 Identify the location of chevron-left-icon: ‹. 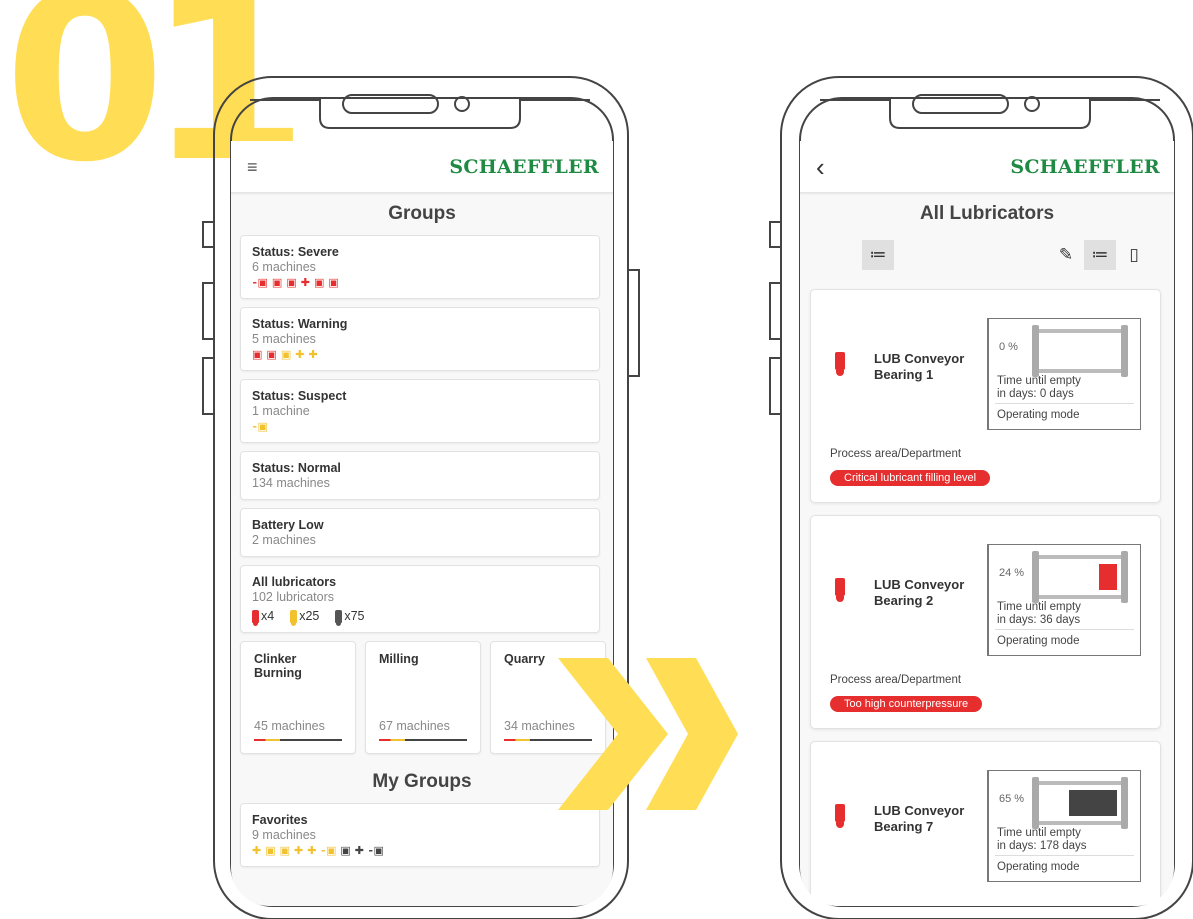
(820, 167).